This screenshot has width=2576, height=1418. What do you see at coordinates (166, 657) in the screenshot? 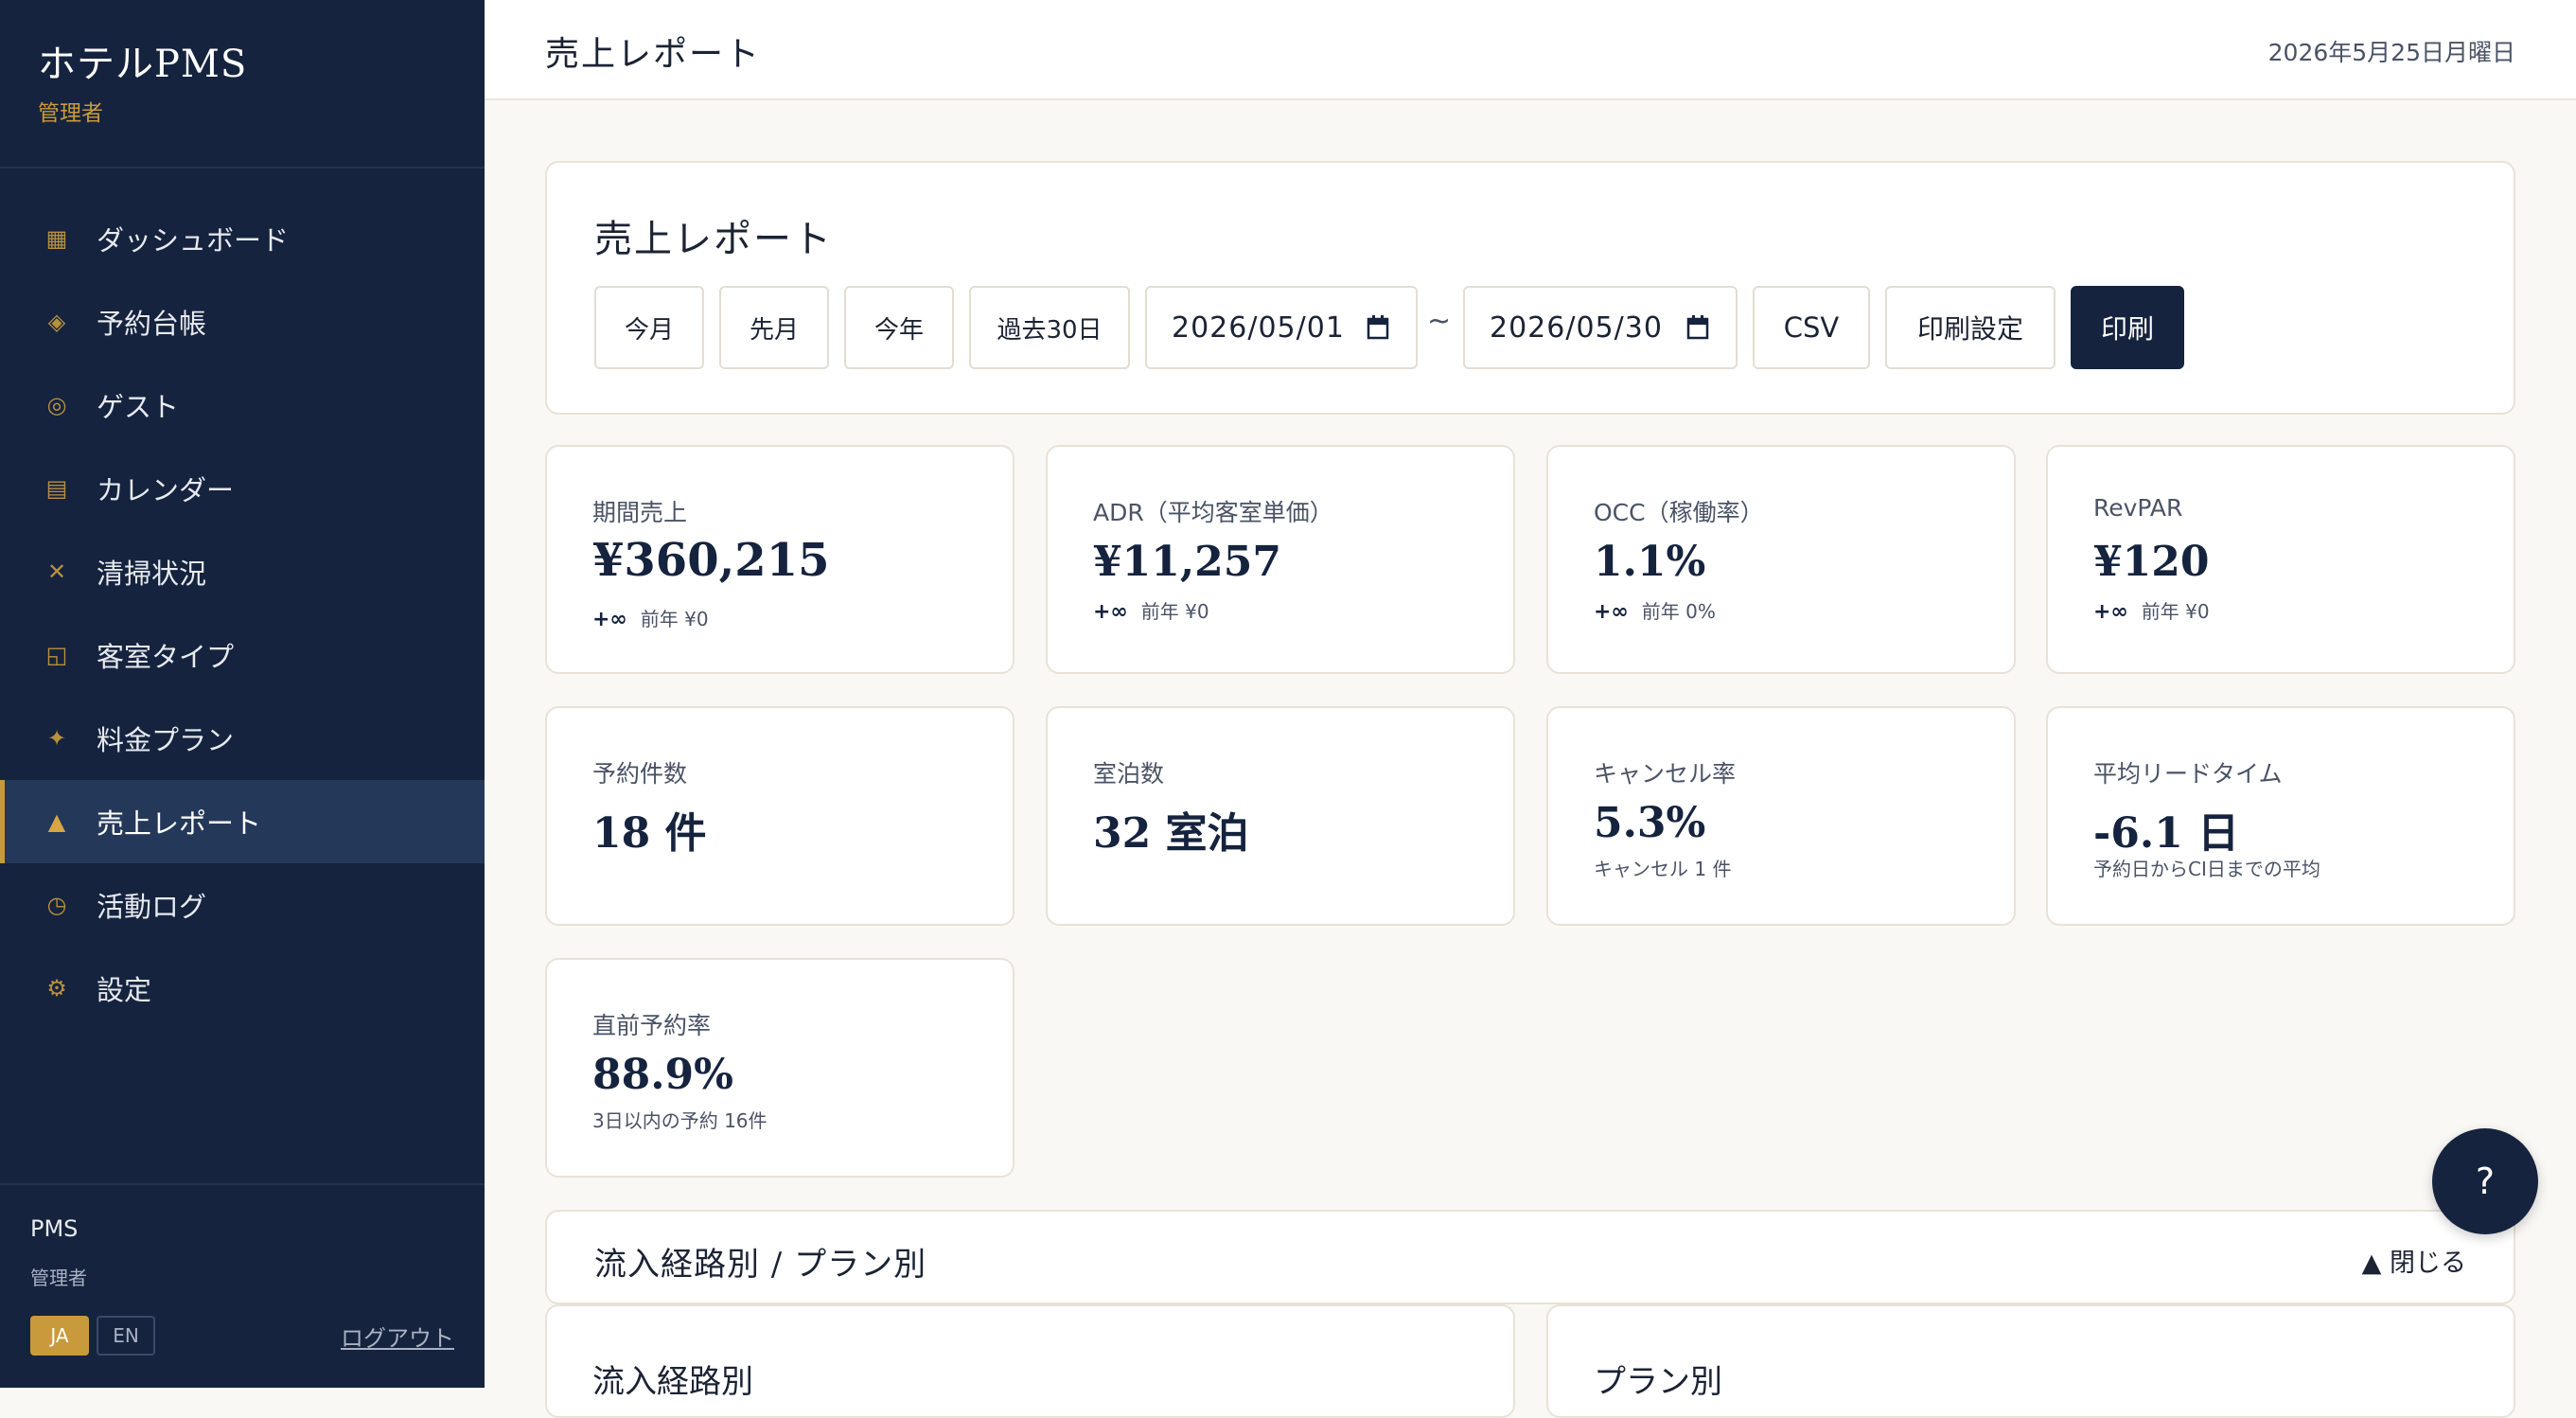
I see `sidebar-item-label: 客室タイプ` at bounding box center [166, 657].